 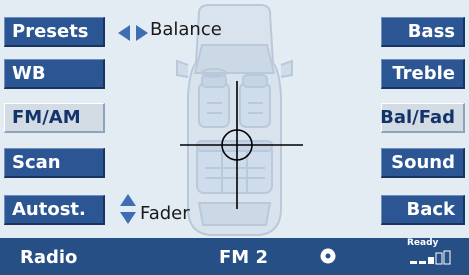 What do you see at coordinates (243, 257) in the screenshot?
I see `radio-band-label: FM 2` at bounding box center [243, 257].